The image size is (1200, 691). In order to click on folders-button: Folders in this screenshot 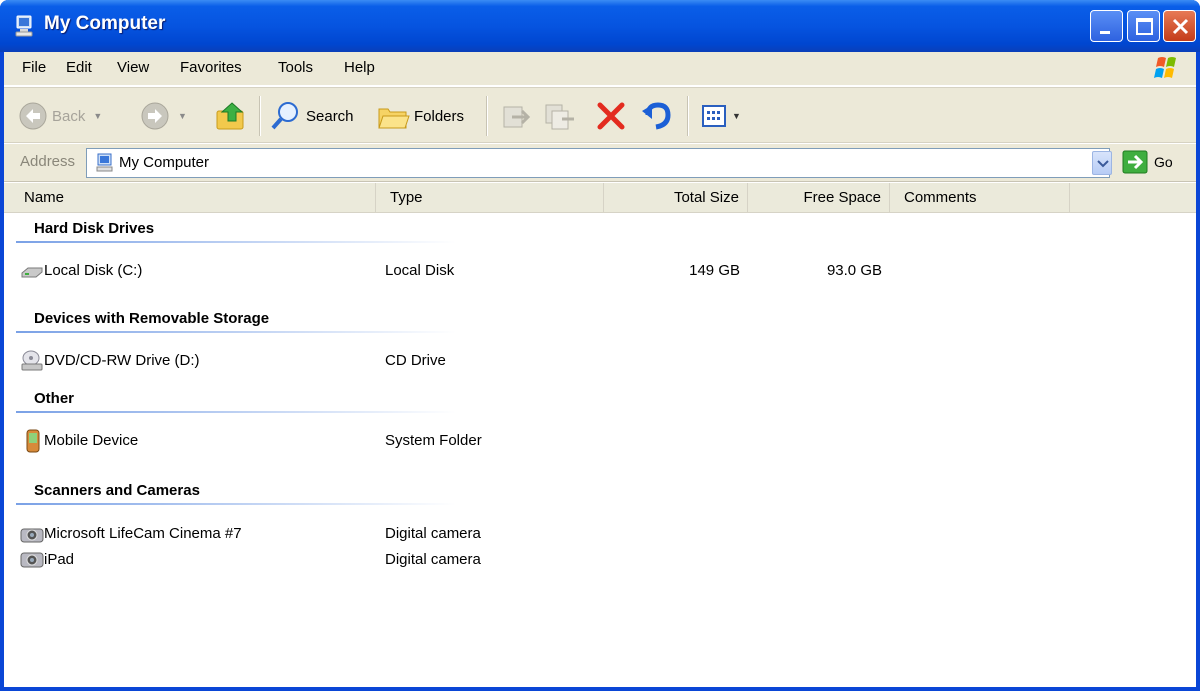, I will do `click(420, 116)`.